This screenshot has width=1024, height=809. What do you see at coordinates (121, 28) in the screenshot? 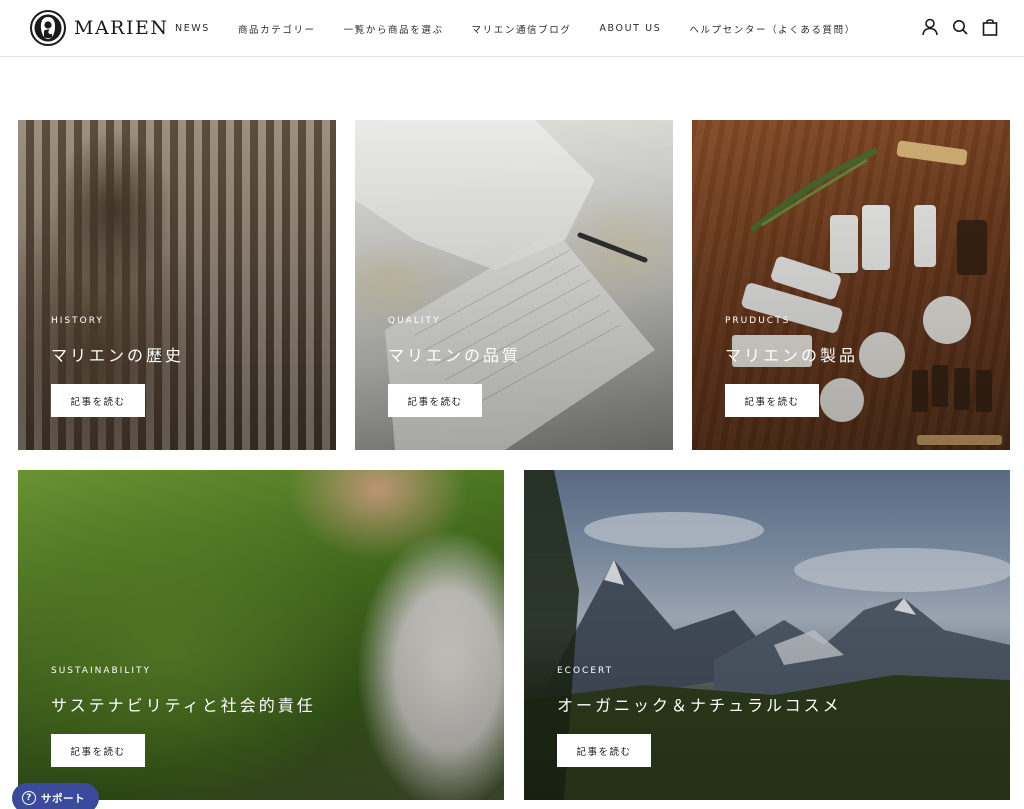
I see `brand-name: MARIEN` at bounding box center [121, 28].